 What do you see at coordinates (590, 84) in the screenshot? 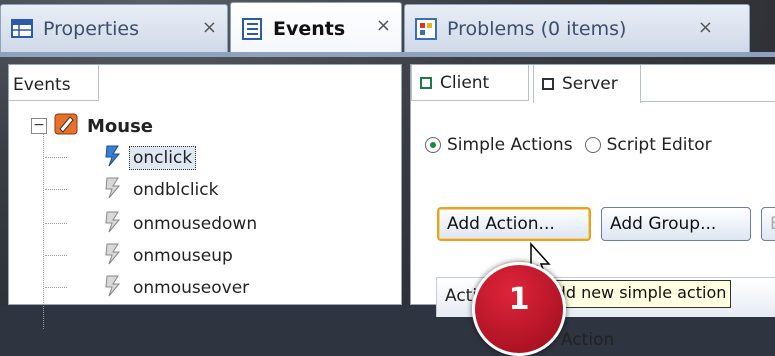
I see `tab-label: Server` at bounding box center [590, 84].